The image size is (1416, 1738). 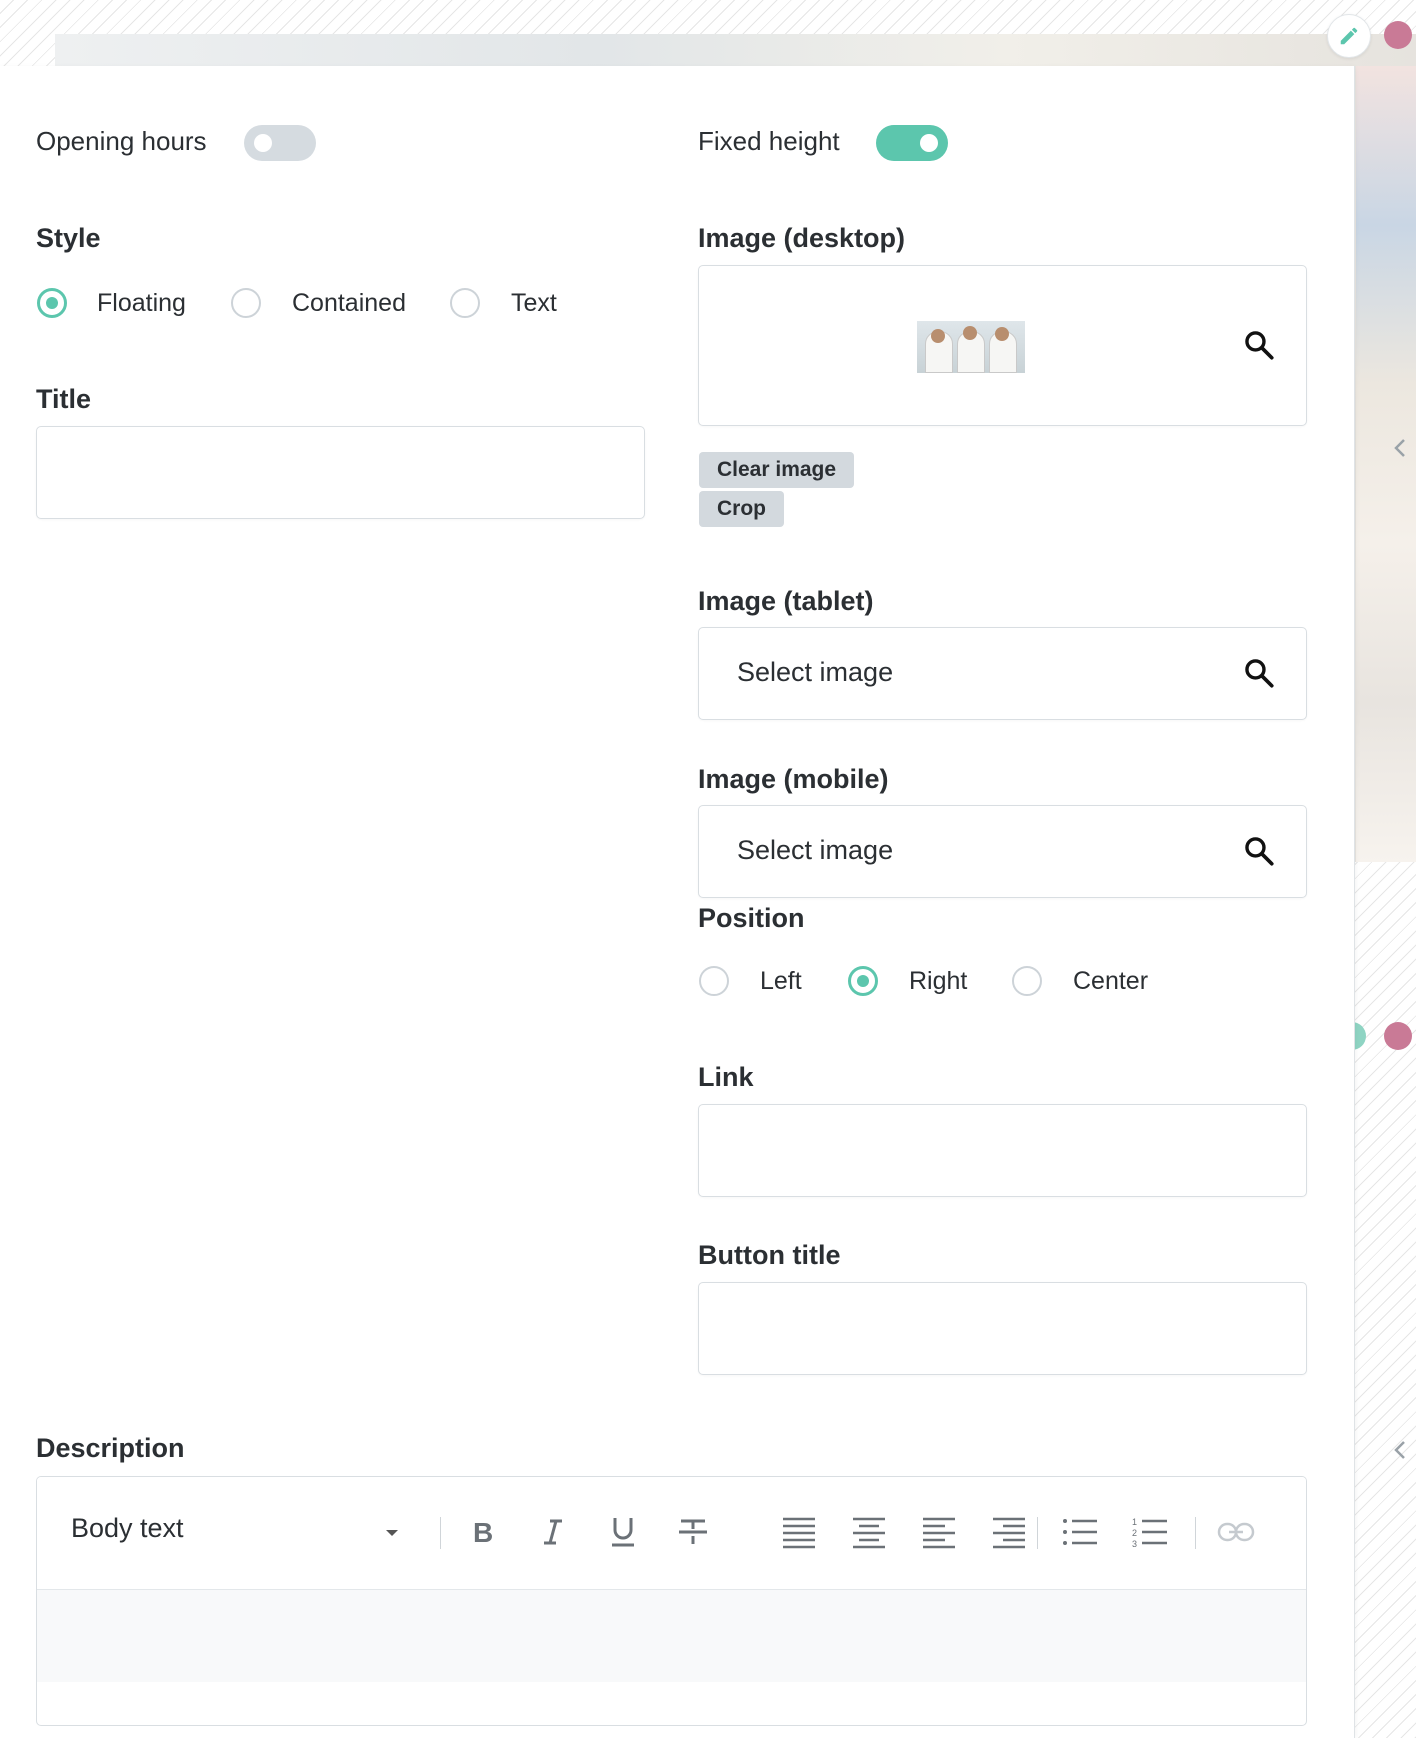 What do you see at coordinates (553, 1532) in the screenshot?
I see `italic-icon` at bounding box center [553, 1532].